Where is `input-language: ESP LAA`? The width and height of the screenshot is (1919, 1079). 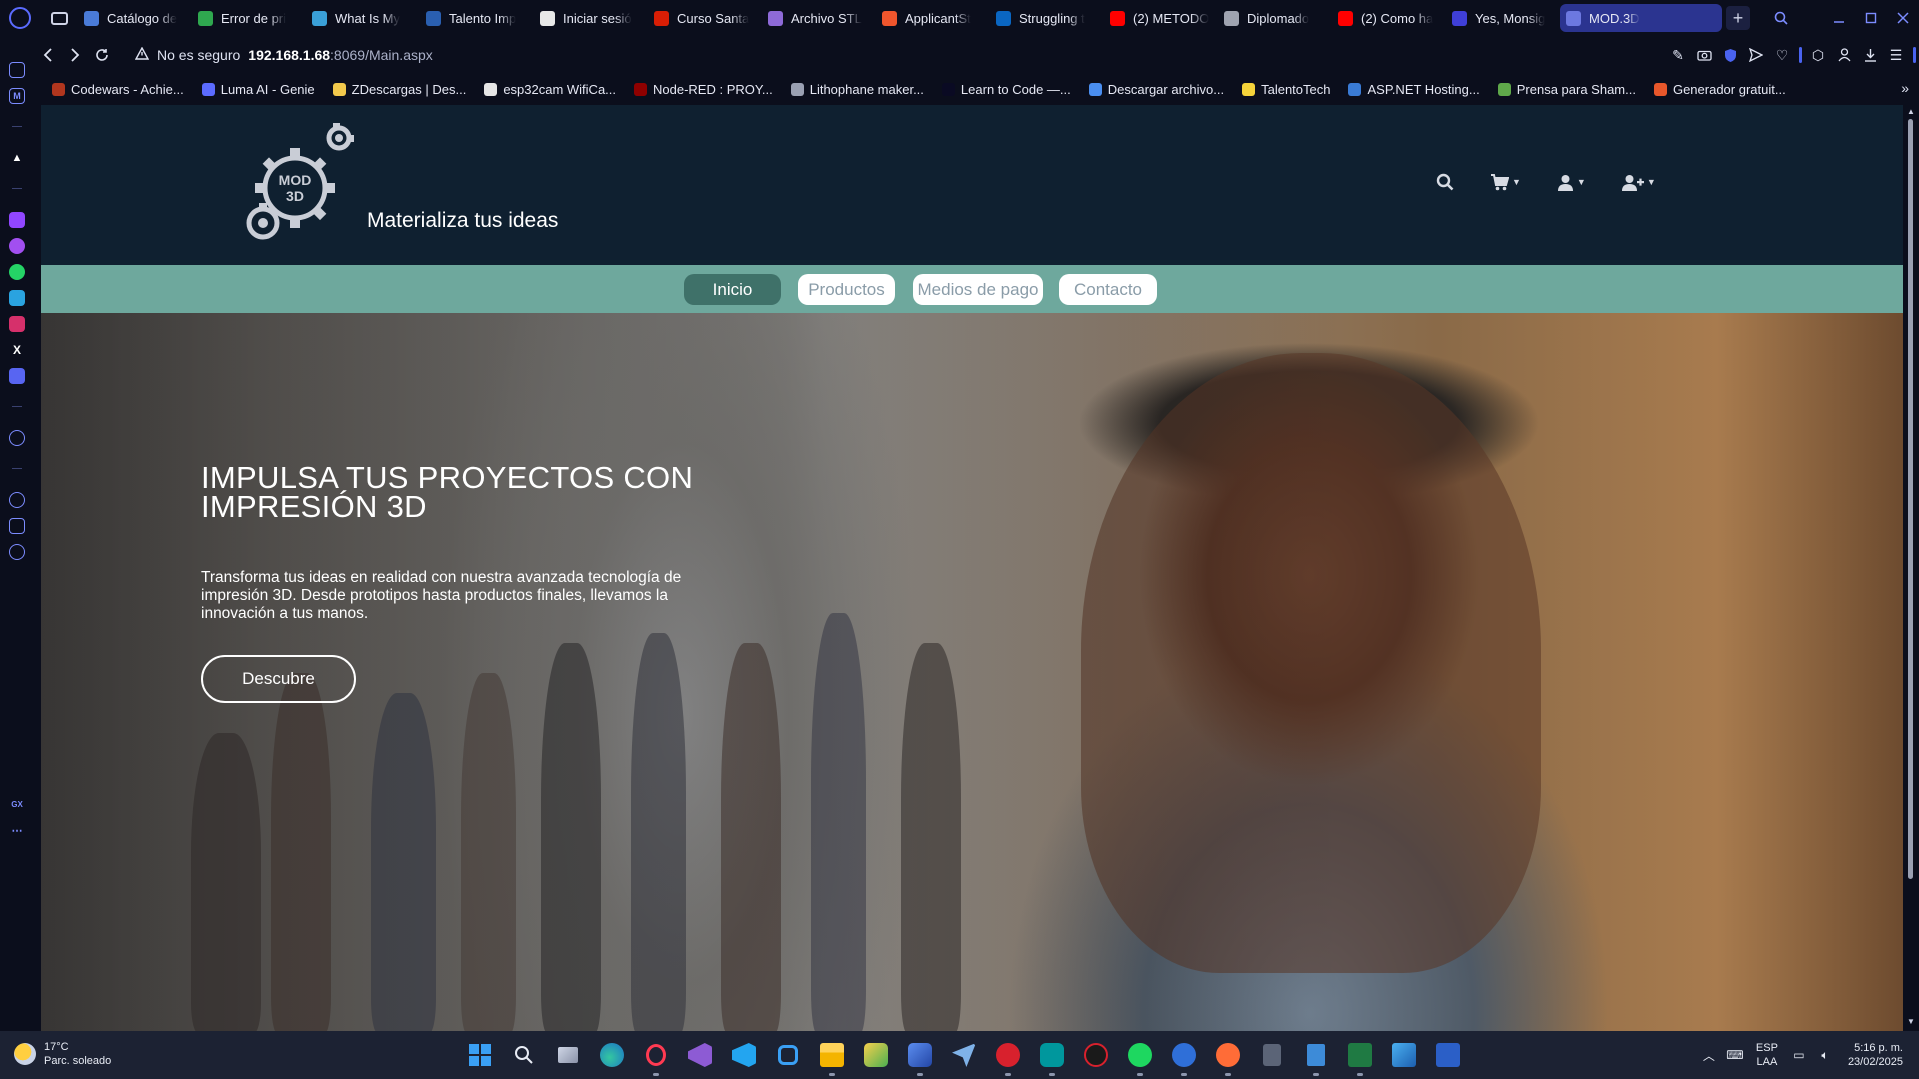
input-language: ESP LAA is located at coordinates (1767, 1055).